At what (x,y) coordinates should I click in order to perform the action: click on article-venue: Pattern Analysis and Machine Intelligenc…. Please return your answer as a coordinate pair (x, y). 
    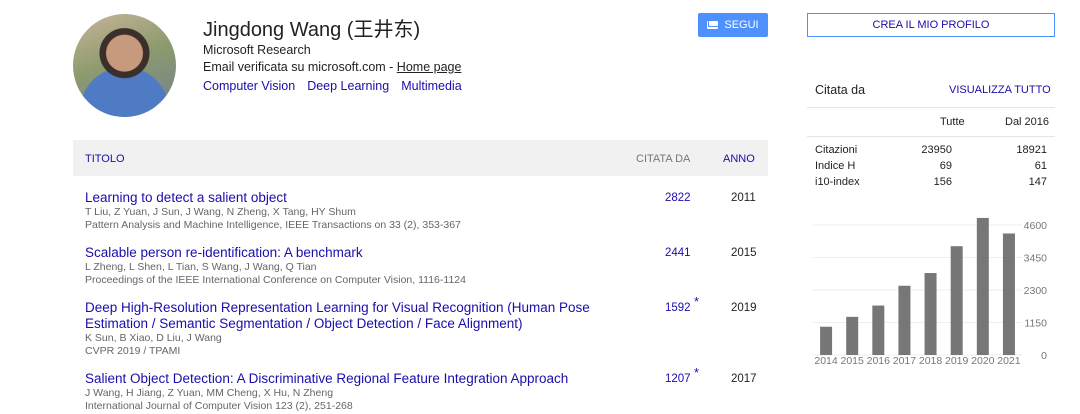
    Looking at the image, I should click on (273, 225).